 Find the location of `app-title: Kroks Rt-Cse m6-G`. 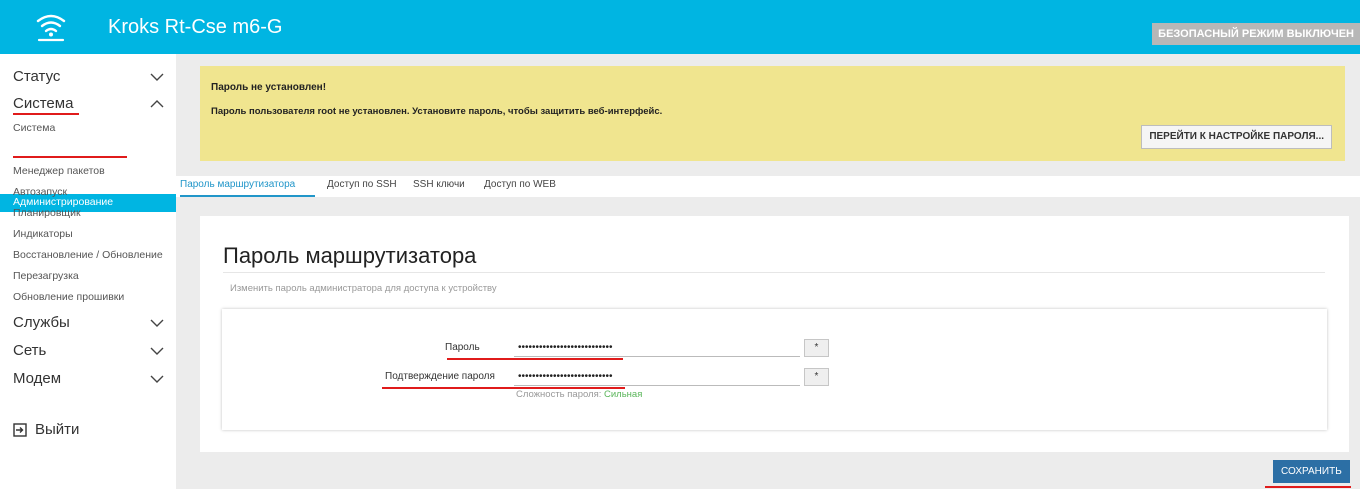

app-title: Kroks Rt-Cse m6-G is located at coordinates (195, 27).